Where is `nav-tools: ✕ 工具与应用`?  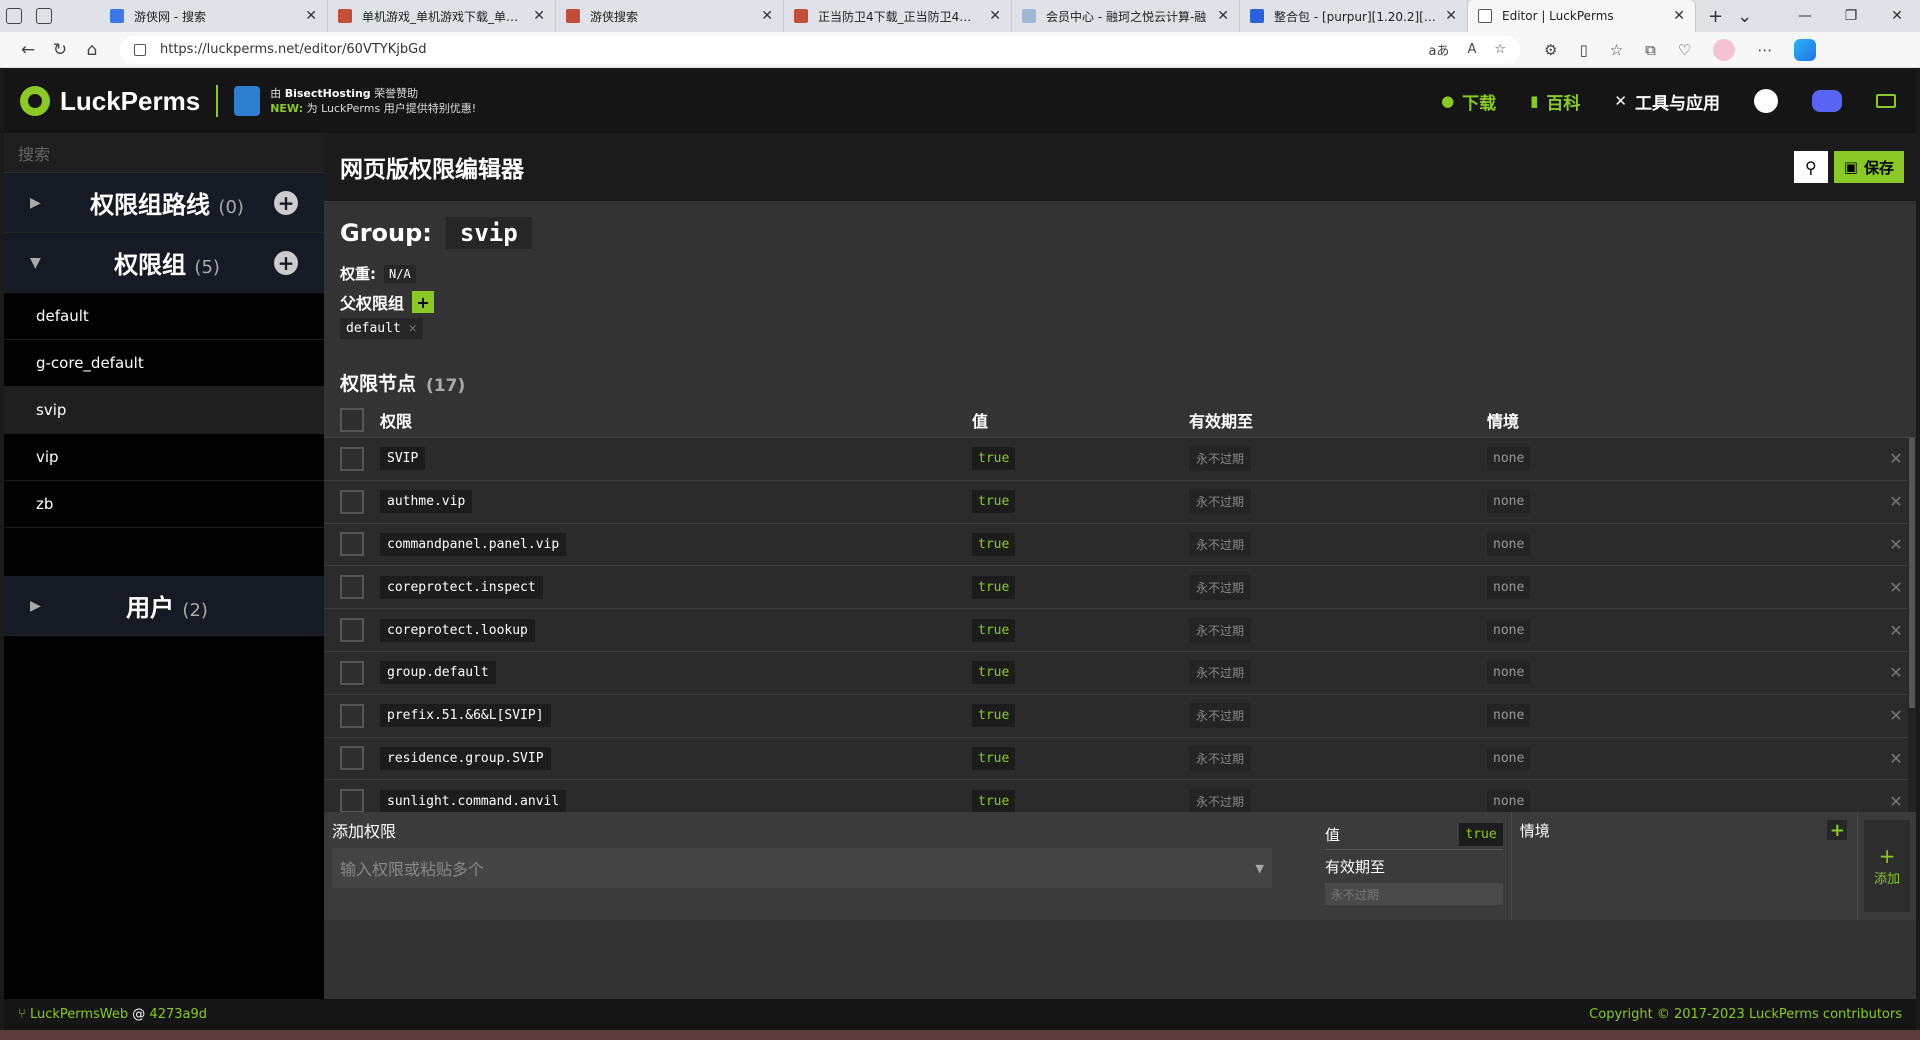 nav-tools: ✕ 工具与应用 is located at coordinates (1667, 101).